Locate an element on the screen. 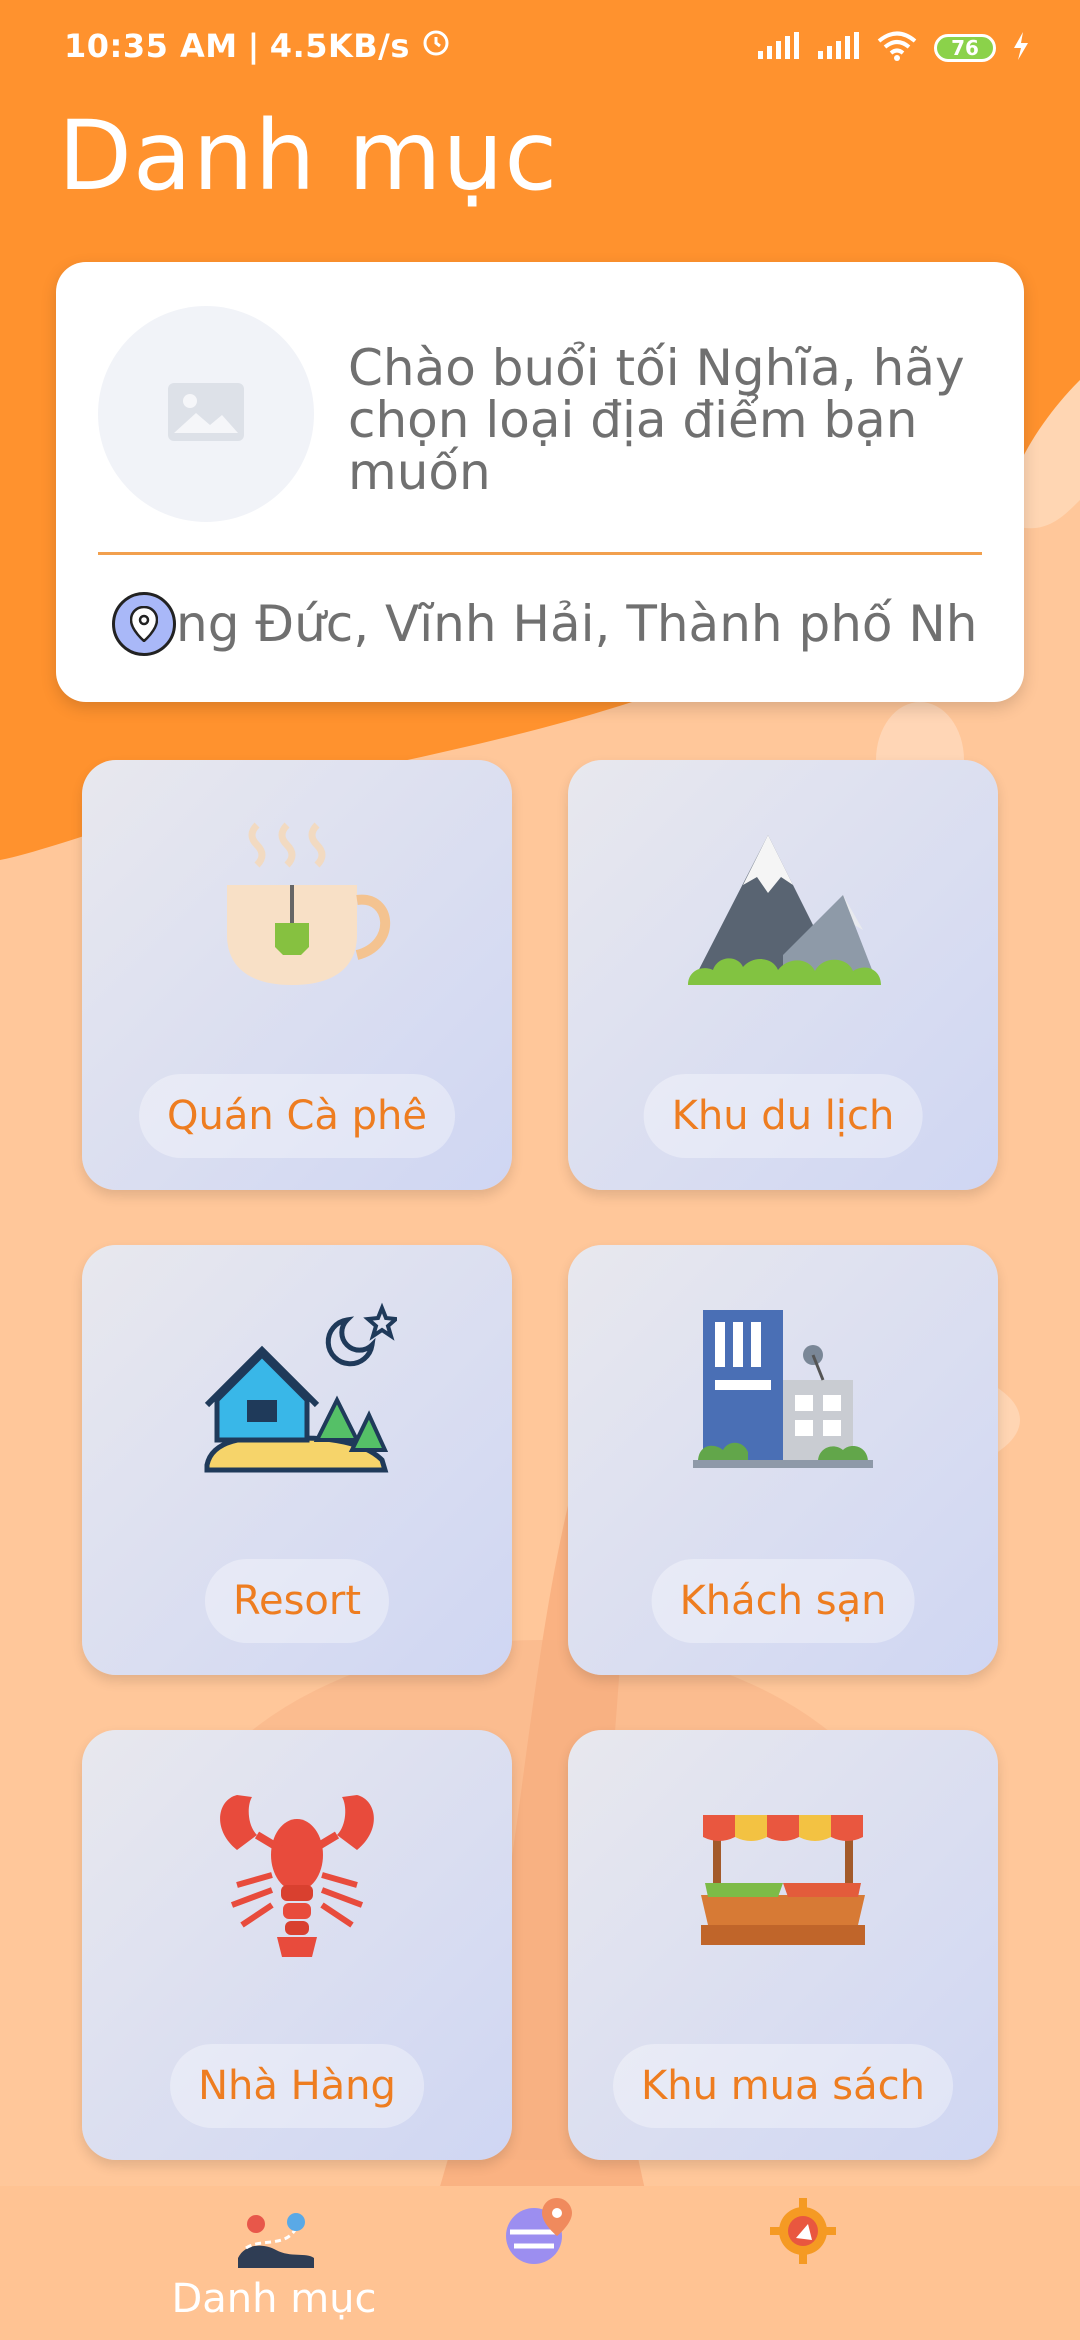  bottom-navigation: Danh mục is located at coordinates (540, 2263).